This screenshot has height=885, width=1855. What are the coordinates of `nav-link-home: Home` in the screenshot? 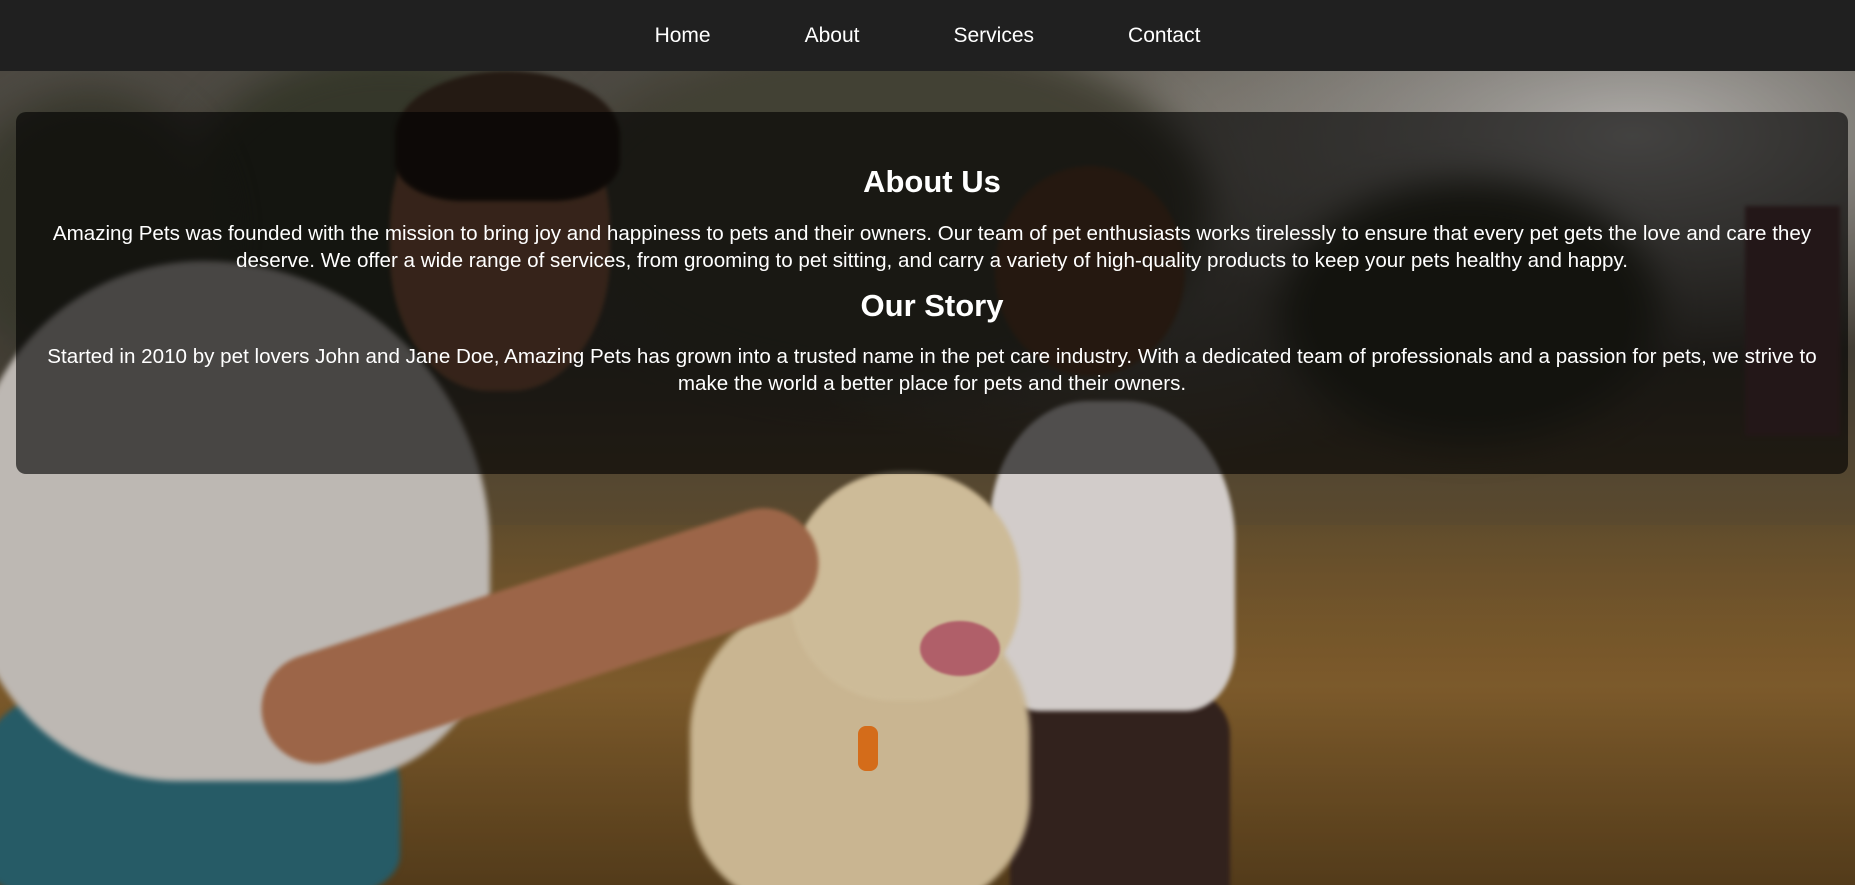 It's located at (683, 36).